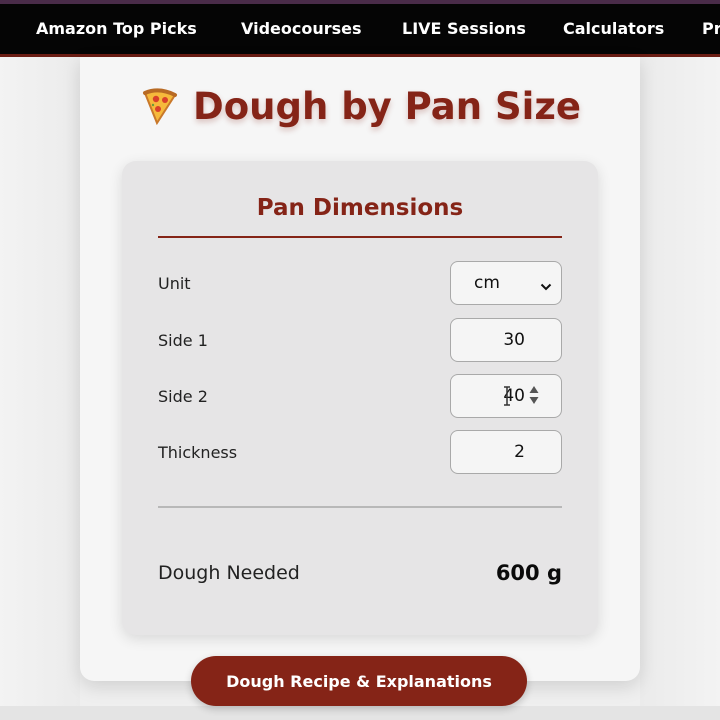 This screenshot has height=720, width=720. I want to click on page-title: Dough by Pan Size, so click(360, 109).